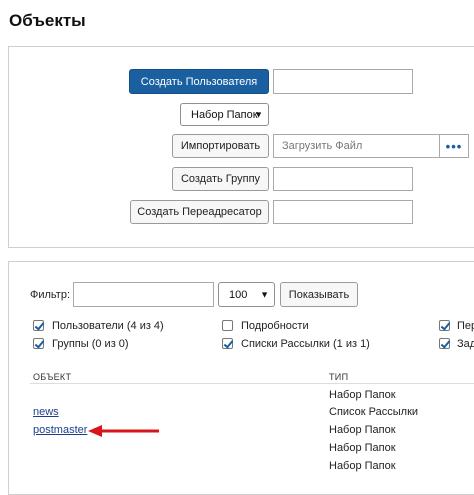 This screenshot has width=474, height=495. What do you see at coordinates (238, 294) in the screenshot?
I see `page-size-value: 100` at bounding box center [238, 294].